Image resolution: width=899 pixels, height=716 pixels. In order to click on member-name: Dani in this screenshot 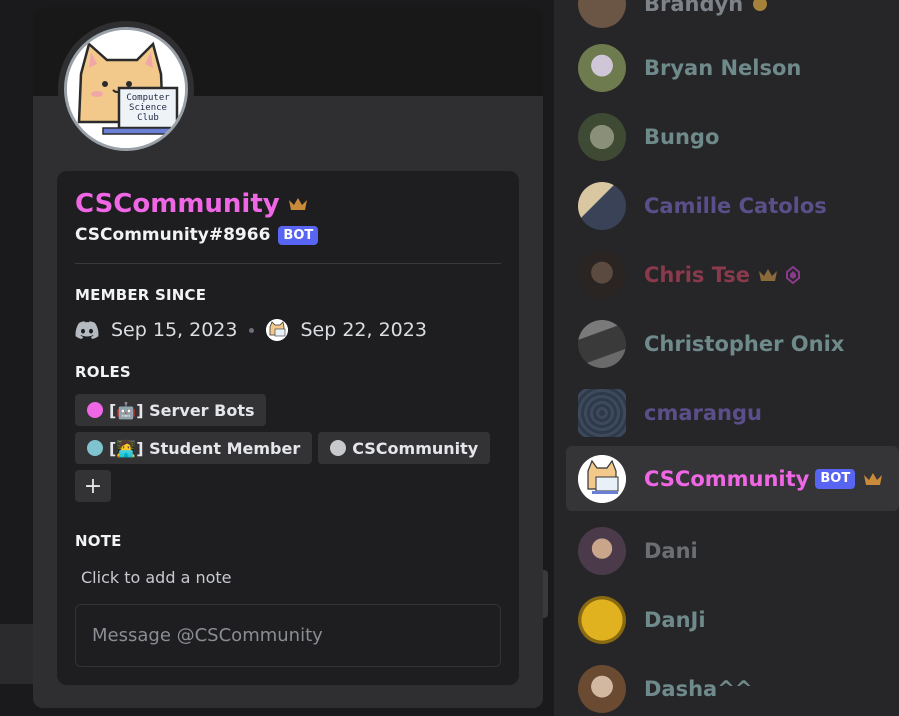, I will do `click(671, 550)`.